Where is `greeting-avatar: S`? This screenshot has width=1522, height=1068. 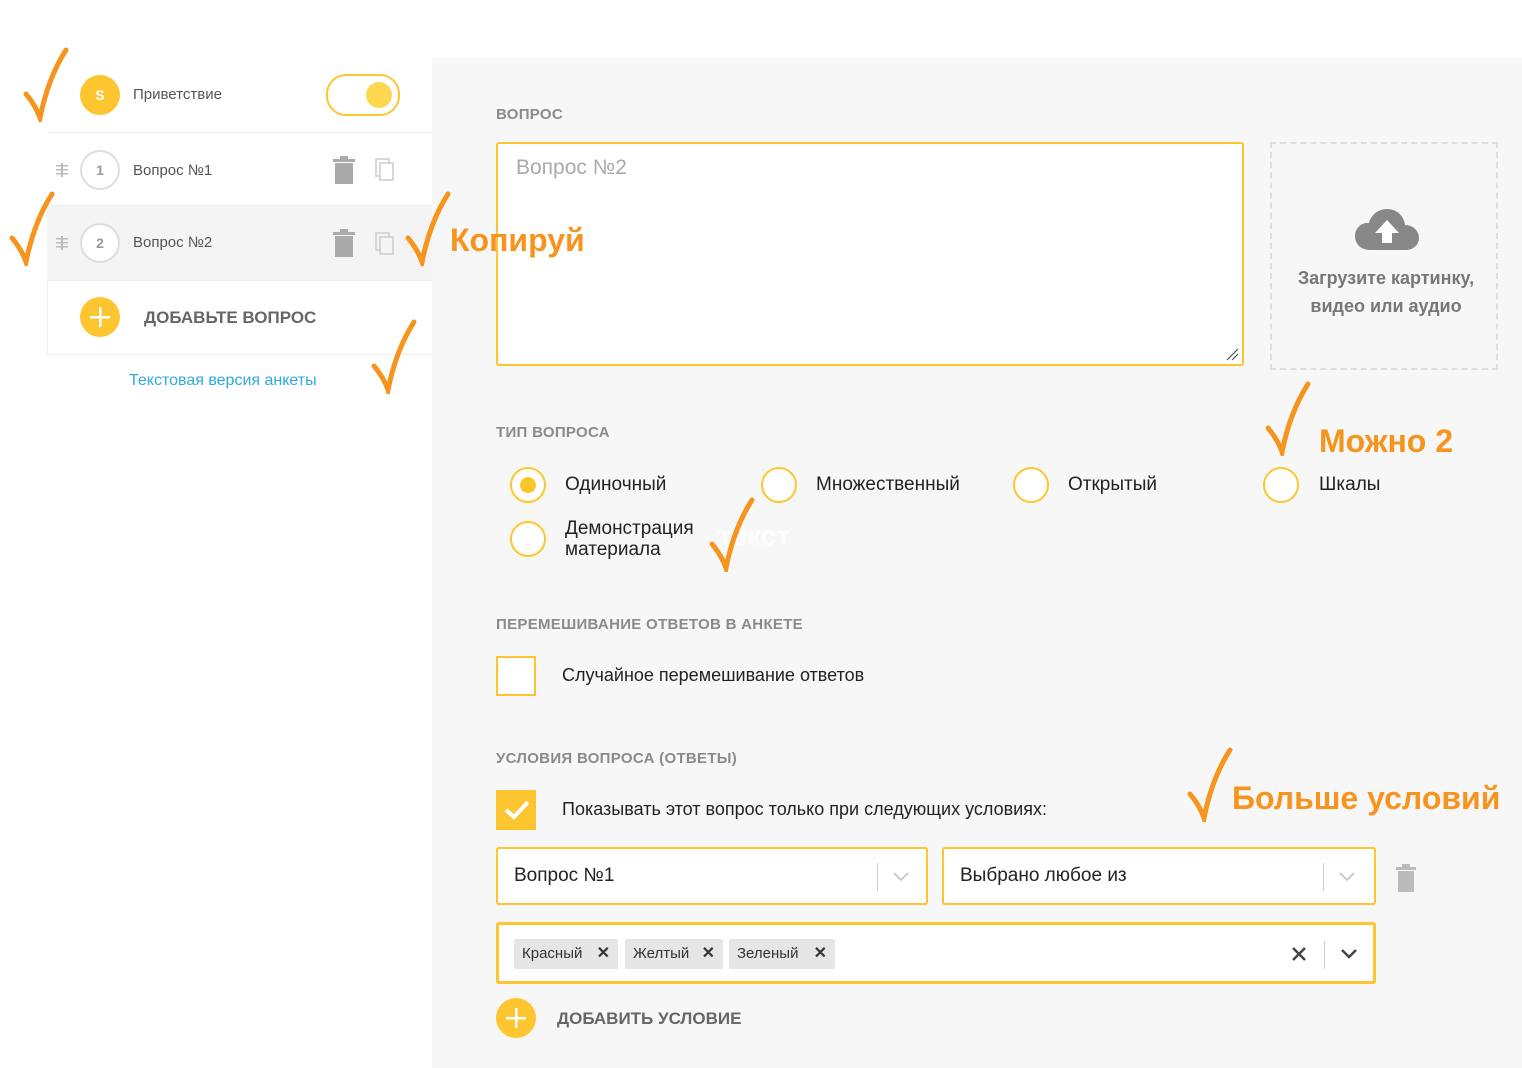 greeting-avatar: S is located at coordinates (100, 95).